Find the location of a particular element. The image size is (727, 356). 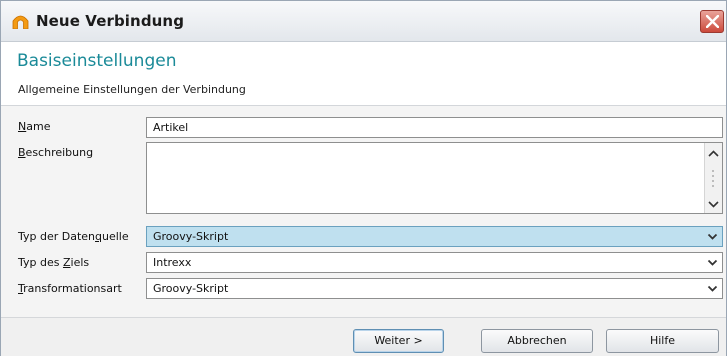

source-type-value: Groovy-Skript is located at coordinates (191, 236).